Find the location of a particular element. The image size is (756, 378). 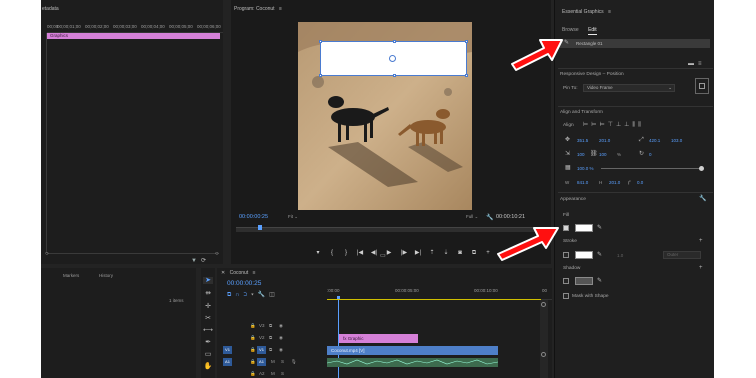

opacity-slider is located at coordinates (651, 168).